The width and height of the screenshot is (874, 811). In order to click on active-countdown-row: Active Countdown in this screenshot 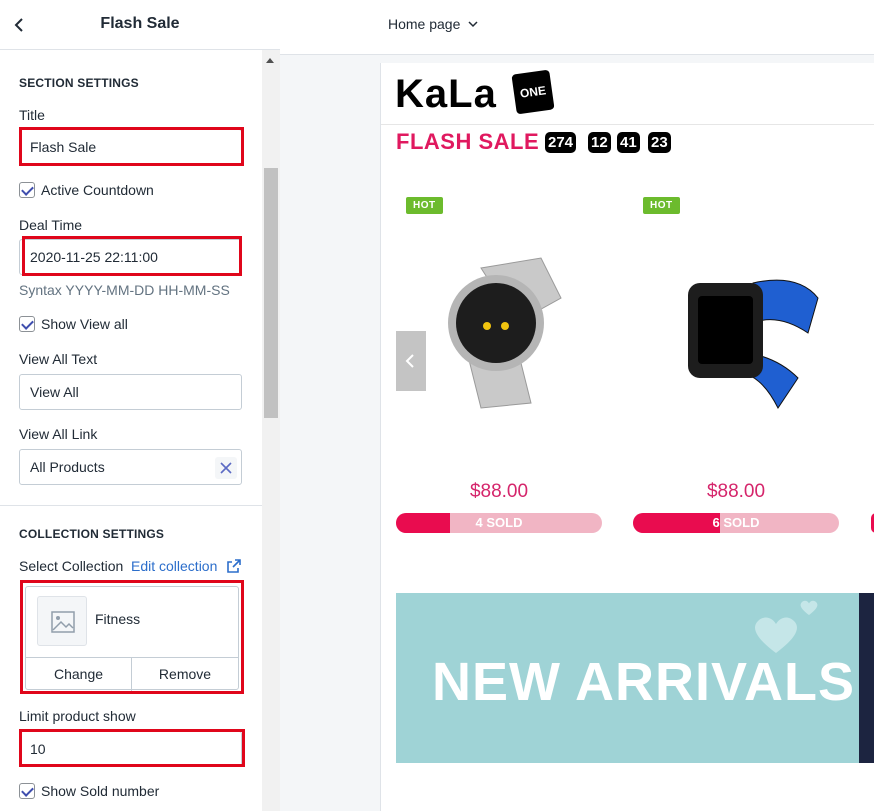, I will do `click(86, 190)`.